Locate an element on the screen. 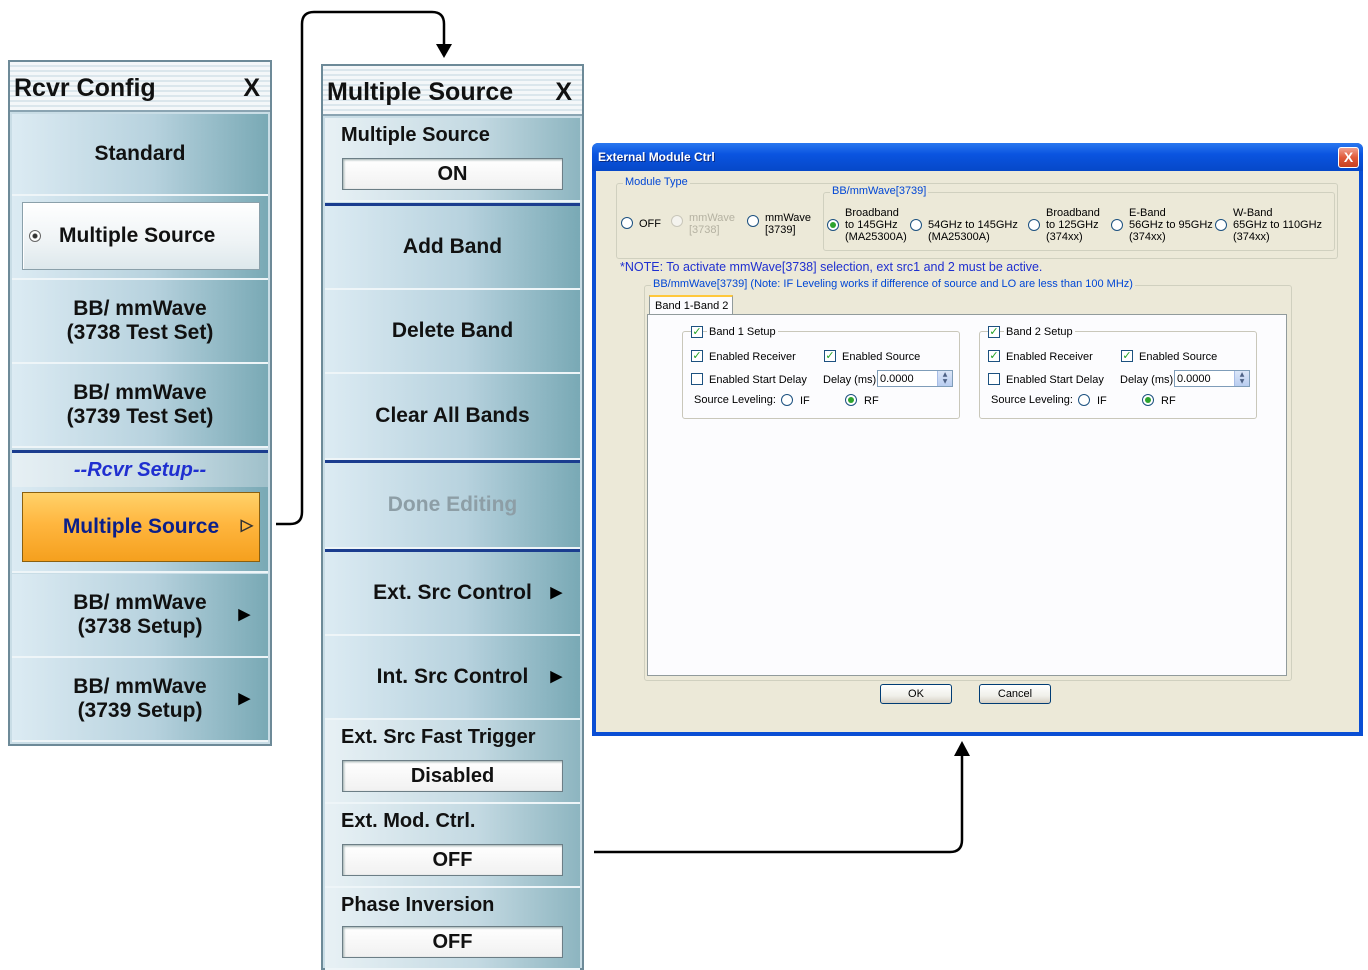 Image resolution: width=1368 pixels, height=970 pixels. ext-mod-ctrl-field: Ext. Mod. Ctrl. OFF is located at coordinates (452, 846).